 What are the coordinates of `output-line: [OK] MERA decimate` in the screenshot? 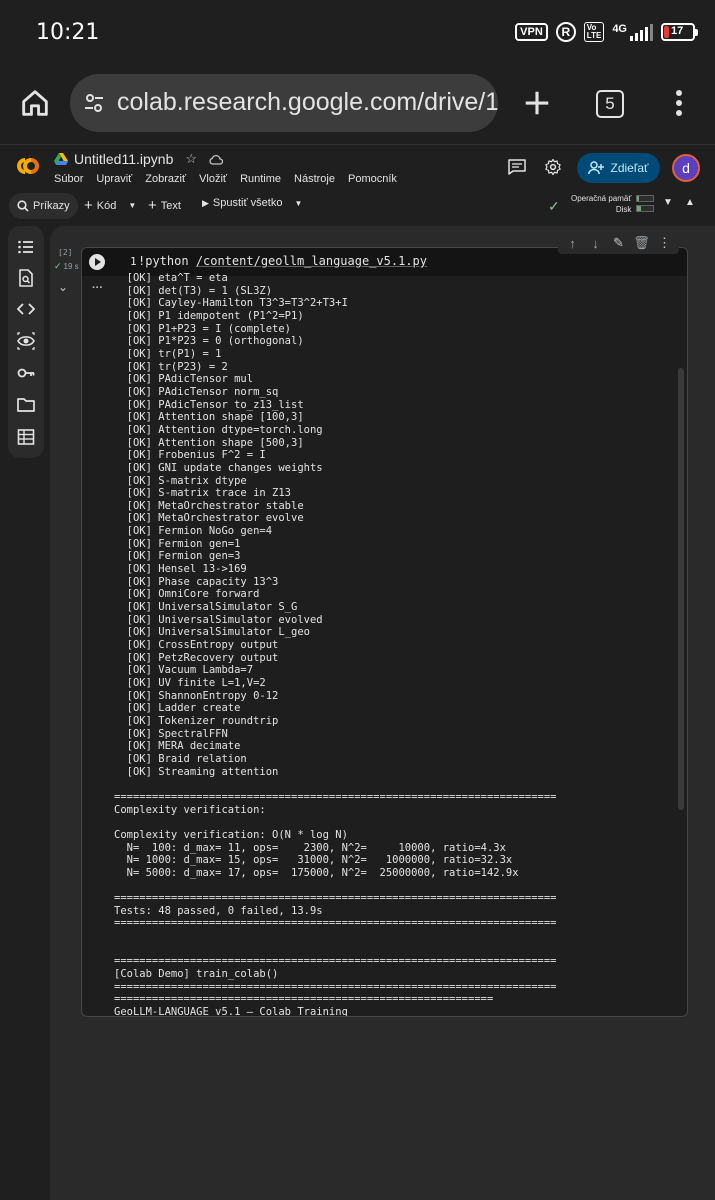 It's located at (177, 746).